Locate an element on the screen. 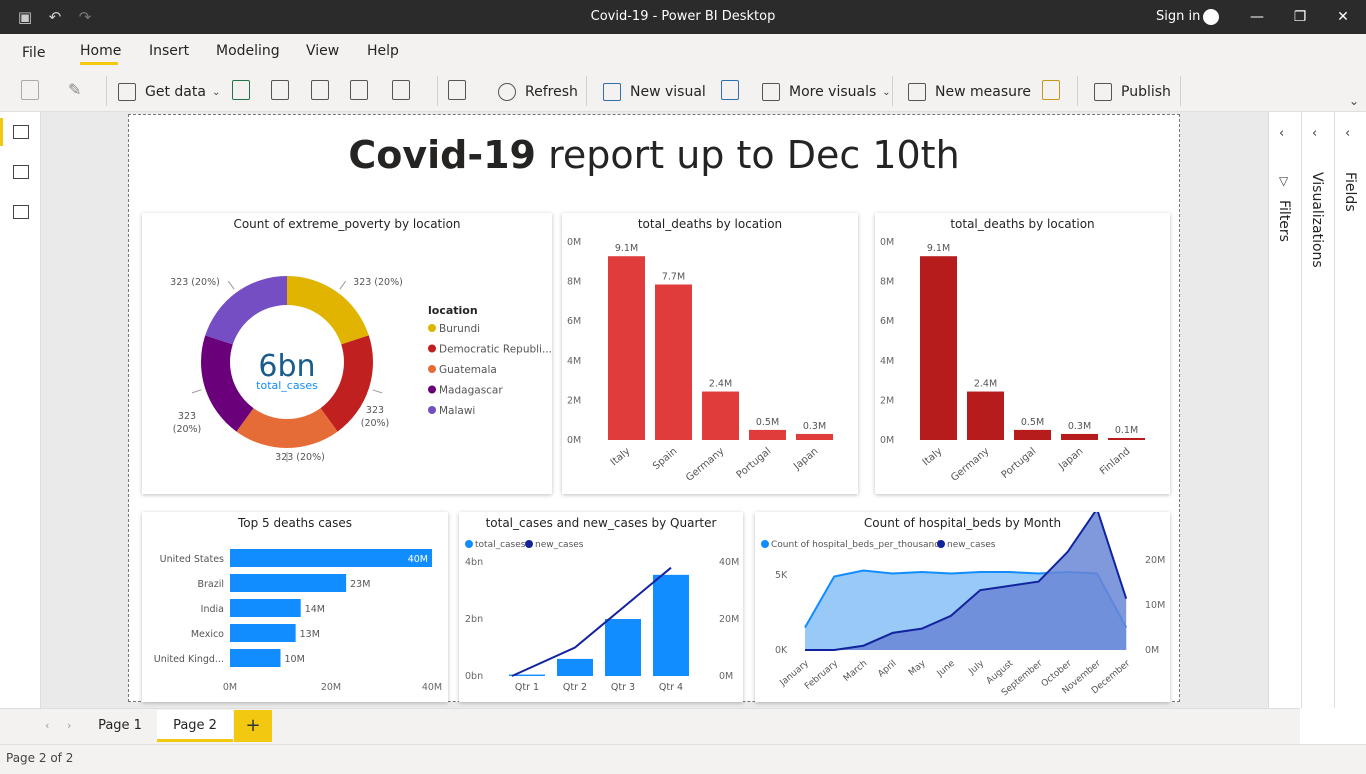 The width and height of the screenshot is (1366, 774). prev-page-icon: ‹ is located at coordinates (47, 725).